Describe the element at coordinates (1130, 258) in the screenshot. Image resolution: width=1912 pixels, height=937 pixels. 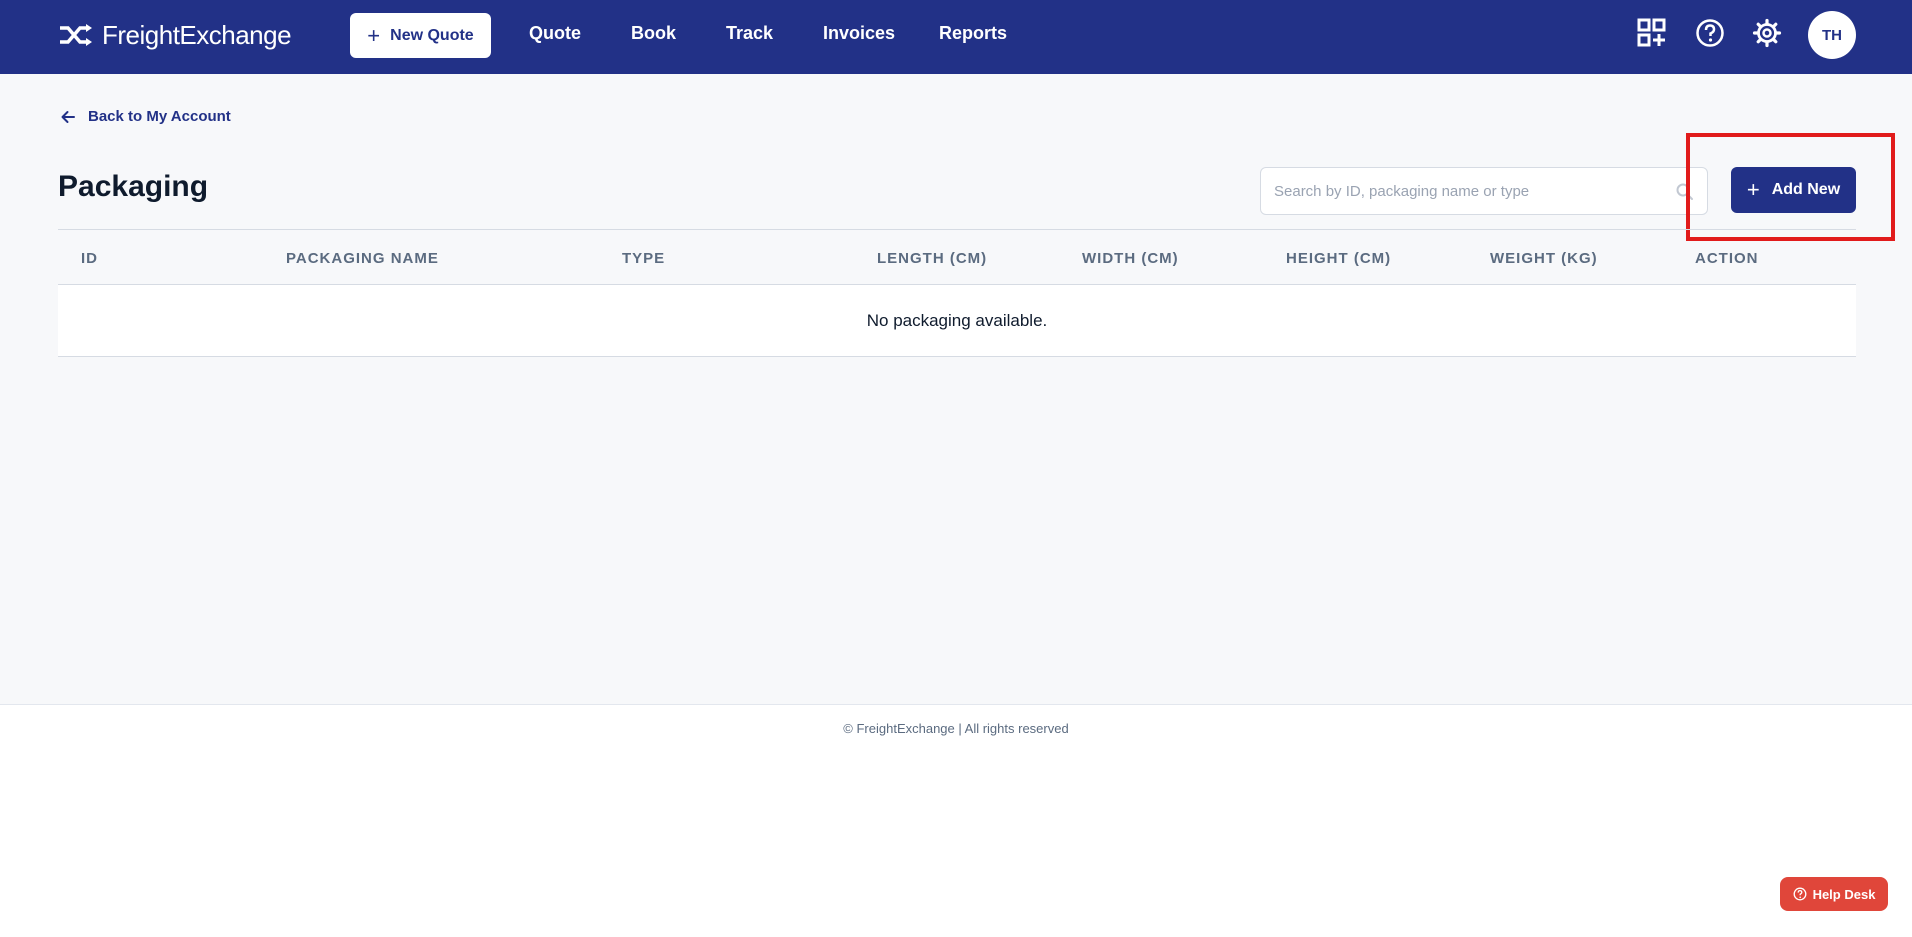
I see `column-header-width: WIDTH (CM)` at that location.